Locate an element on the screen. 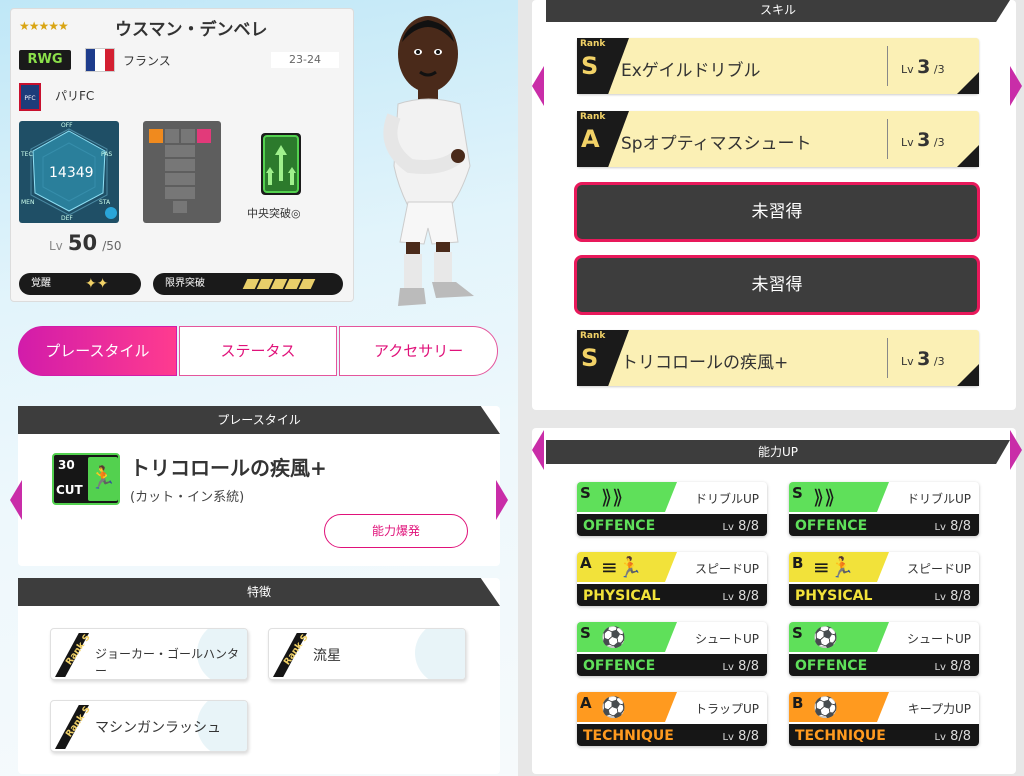 The height and width of the screenshot is (776, 1024). level-display: Lv 50 /50 is located at coordinates (85, 243).